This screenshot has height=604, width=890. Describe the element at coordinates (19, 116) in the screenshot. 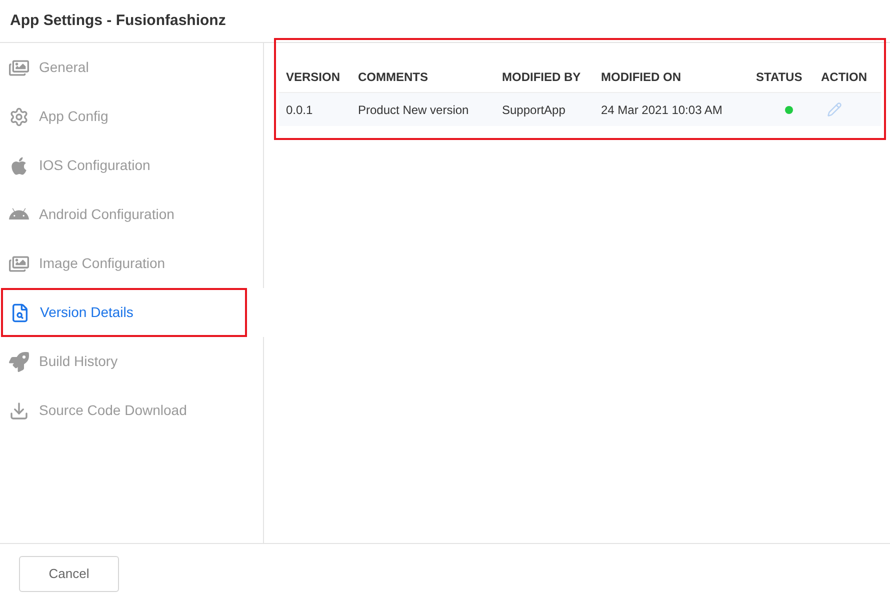

I see `gears-icon` at that location.